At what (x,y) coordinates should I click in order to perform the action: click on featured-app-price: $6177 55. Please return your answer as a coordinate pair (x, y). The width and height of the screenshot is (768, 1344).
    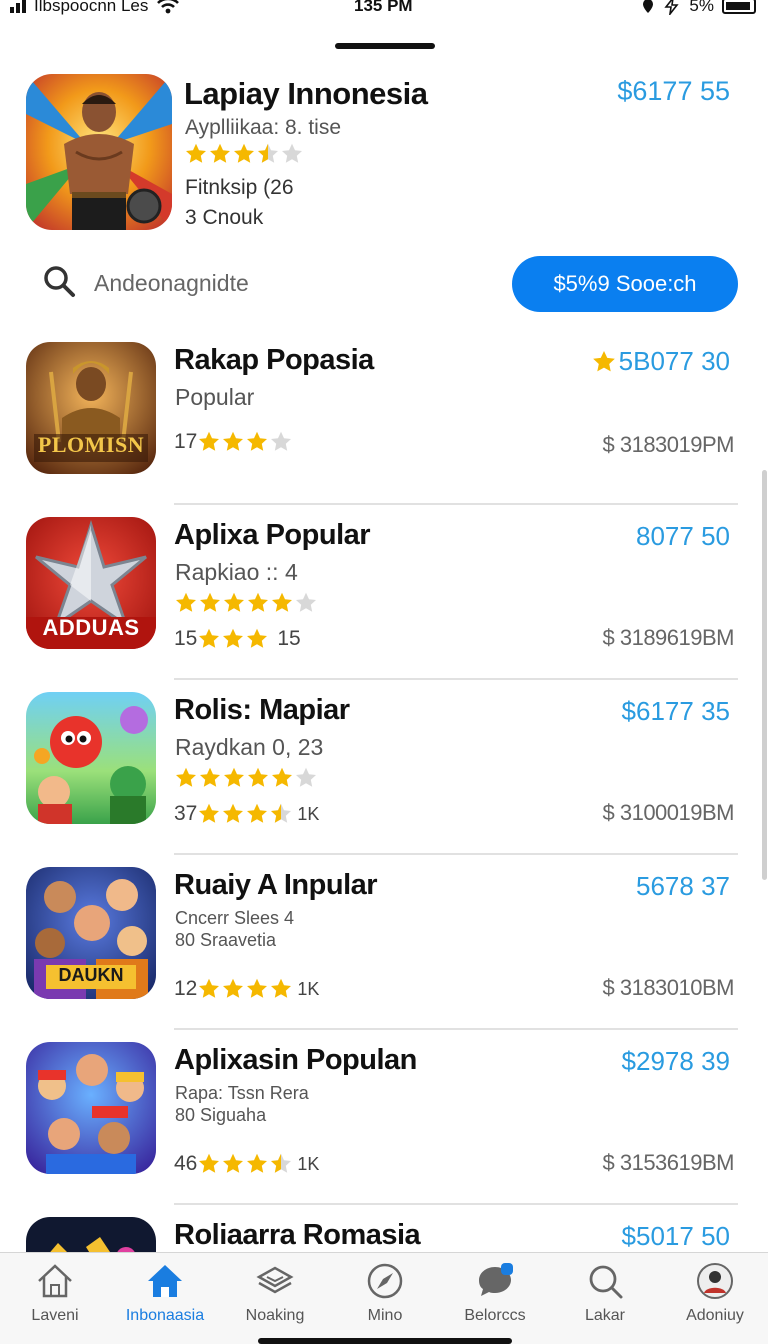
    Looking at the image, I should click on (673, 91).